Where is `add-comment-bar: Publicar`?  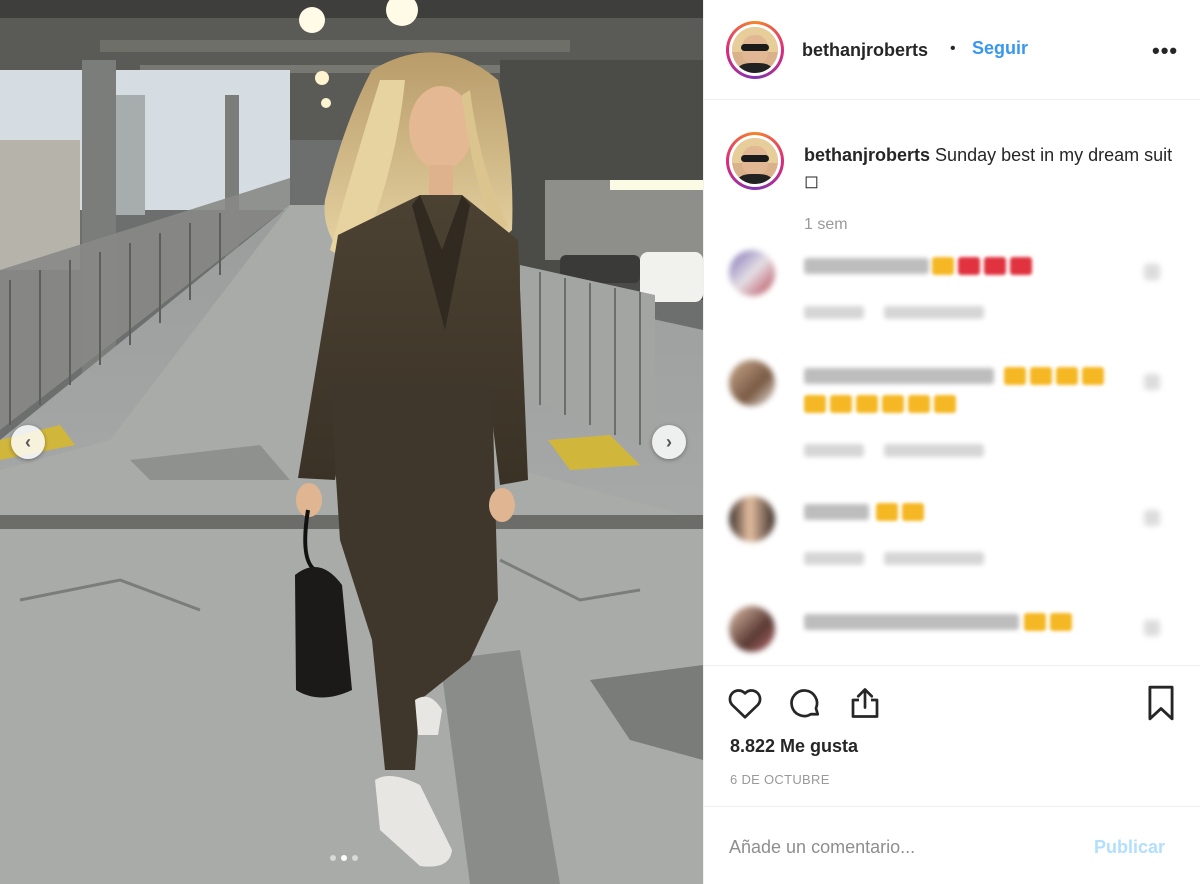 add-comment-bar: Publicar is located at coordinates (952, 845).